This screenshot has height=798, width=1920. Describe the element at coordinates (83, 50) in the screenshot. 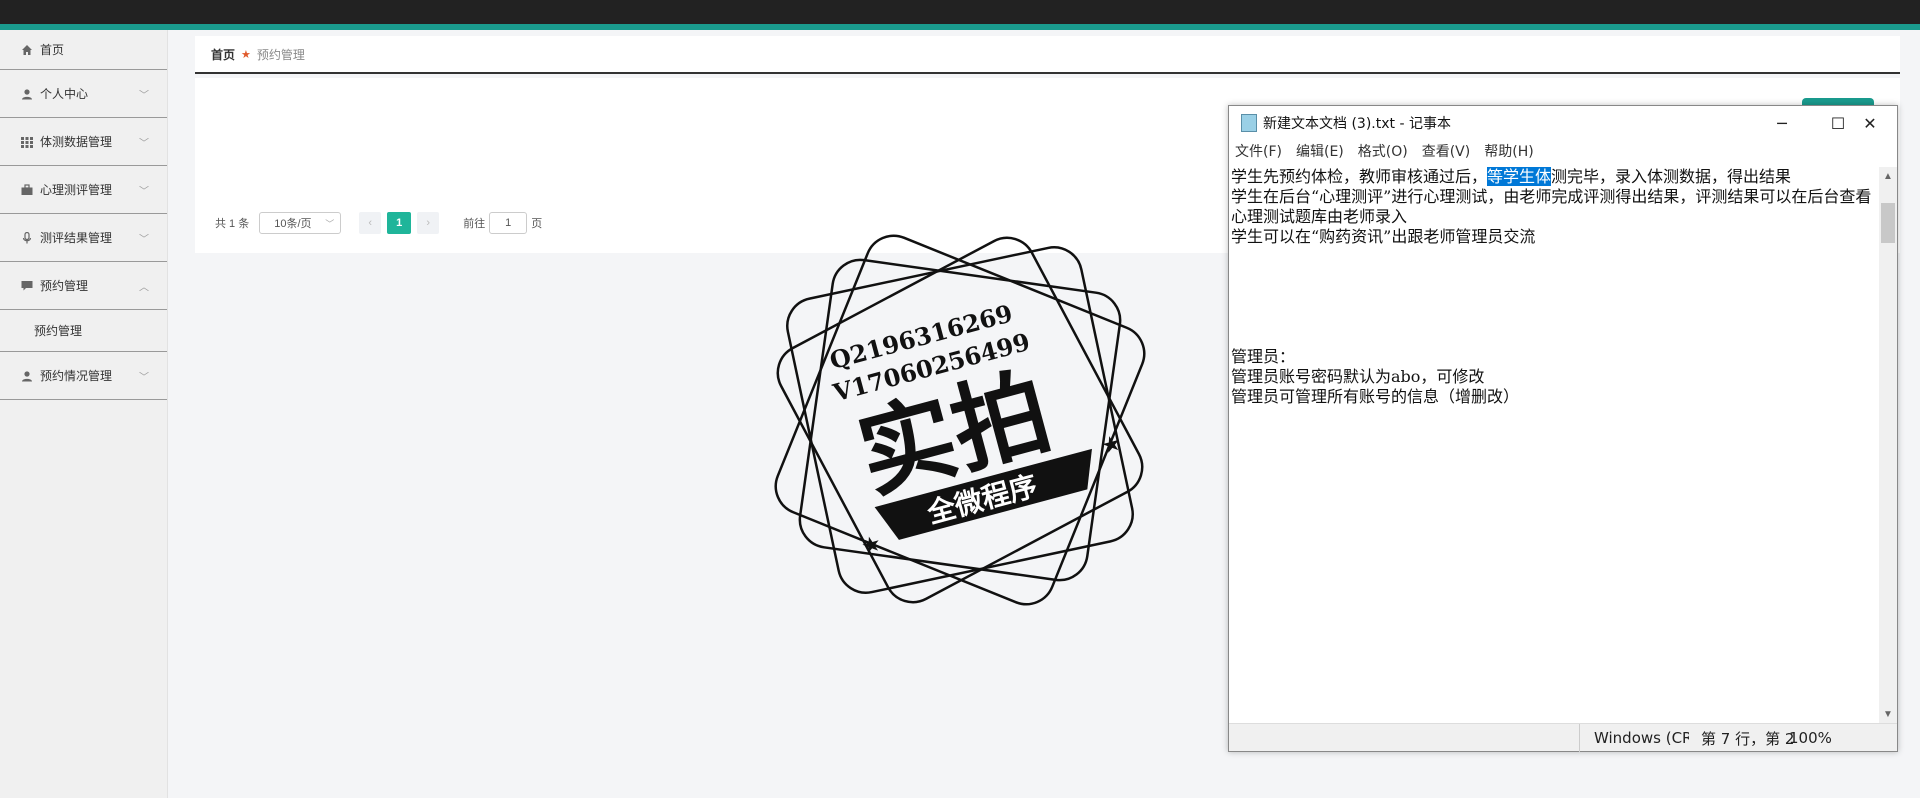

I see `sidebar-item-home: 首页` at that location.